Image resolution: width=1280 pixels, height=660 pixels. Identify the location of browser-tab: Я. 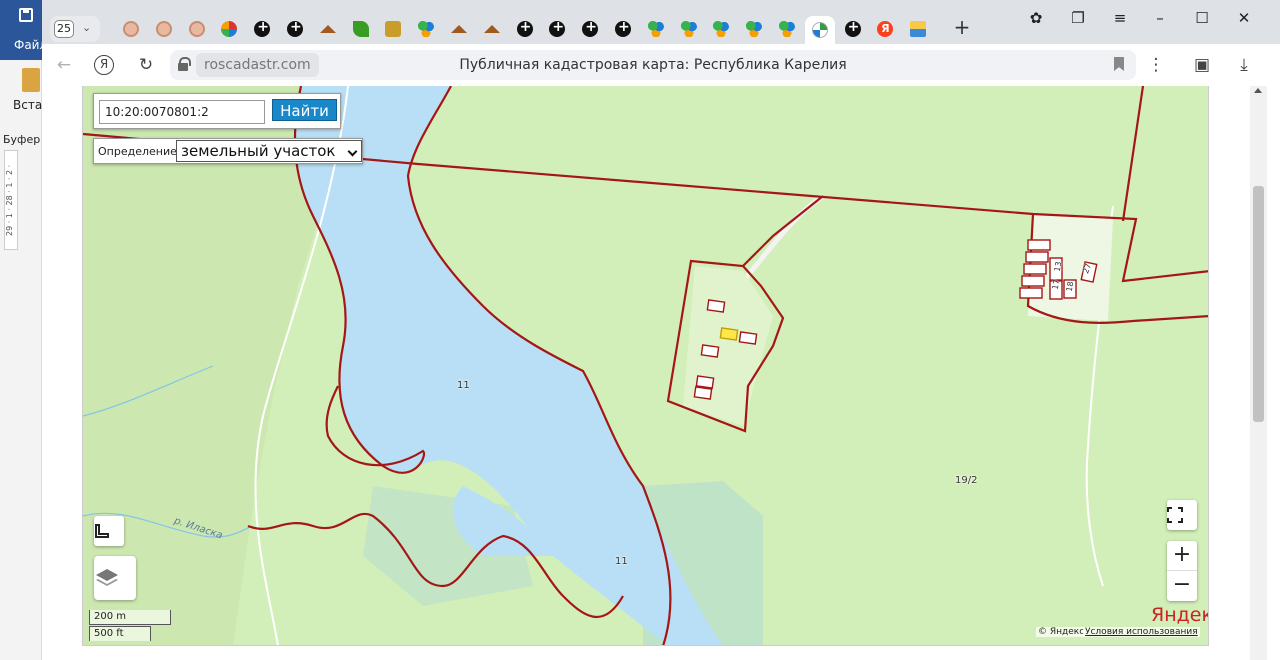
(885, 29).